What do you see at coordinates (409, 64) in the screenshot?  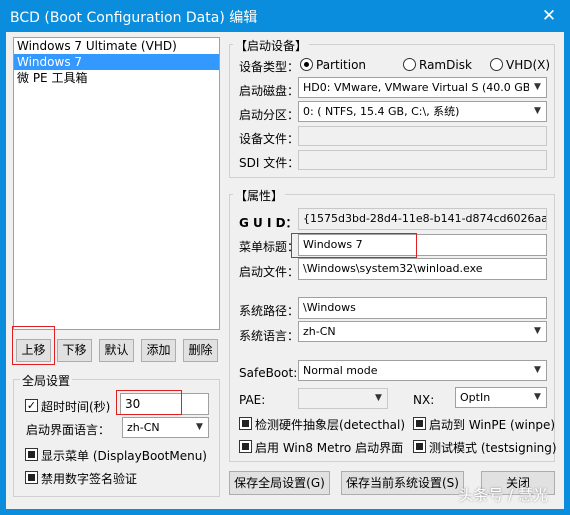 I see `radio-ramdisk` at bounding box center [409, 64].